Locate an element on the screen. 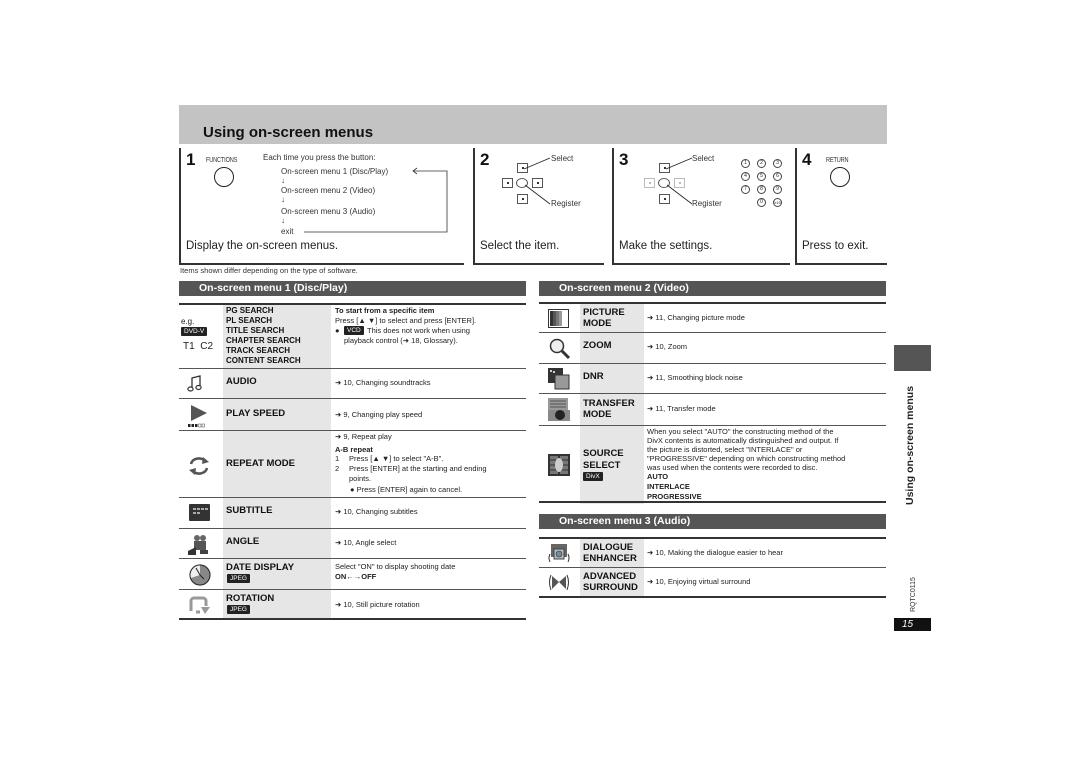 This screenshot has width=1080, height=763. item-audio: AUDIO is located at coordinates (241, 381).